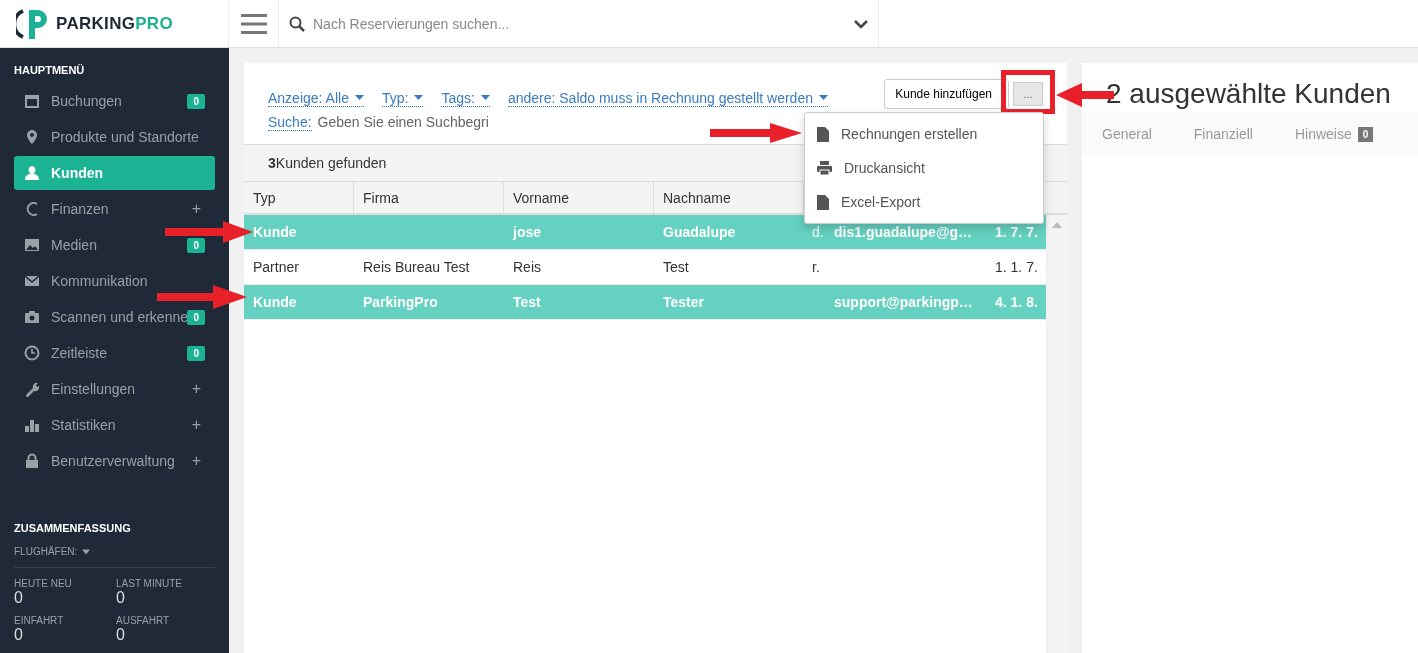 The width and height of the screenshot is (1418, 653). Describe the element at coordinates (32, 173) in the screenshot. I see `user-icon` at that location.